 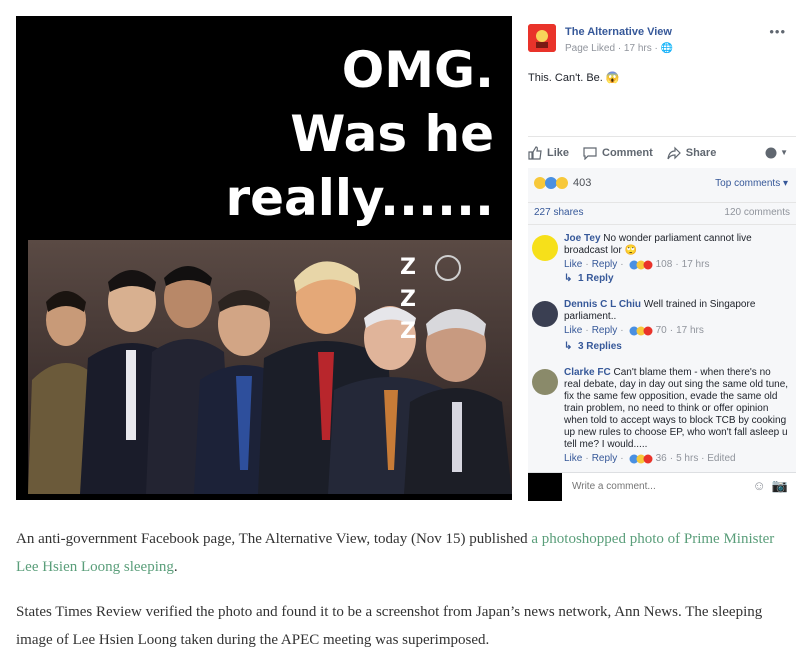 What do you see at coordinates (618, 153) in the screenshot?
I see `comment-button: Comment` at bounding box center [618, 153].